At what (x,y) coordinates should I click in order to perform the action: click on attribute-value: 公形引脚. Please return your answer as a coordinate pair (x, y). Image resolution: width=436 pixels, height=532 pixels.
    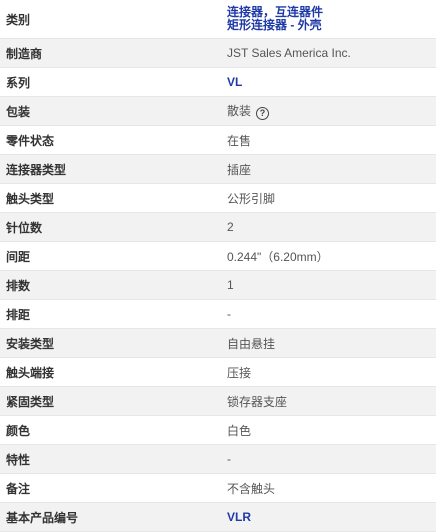
    Looking at the image, I should click on (251, 198).